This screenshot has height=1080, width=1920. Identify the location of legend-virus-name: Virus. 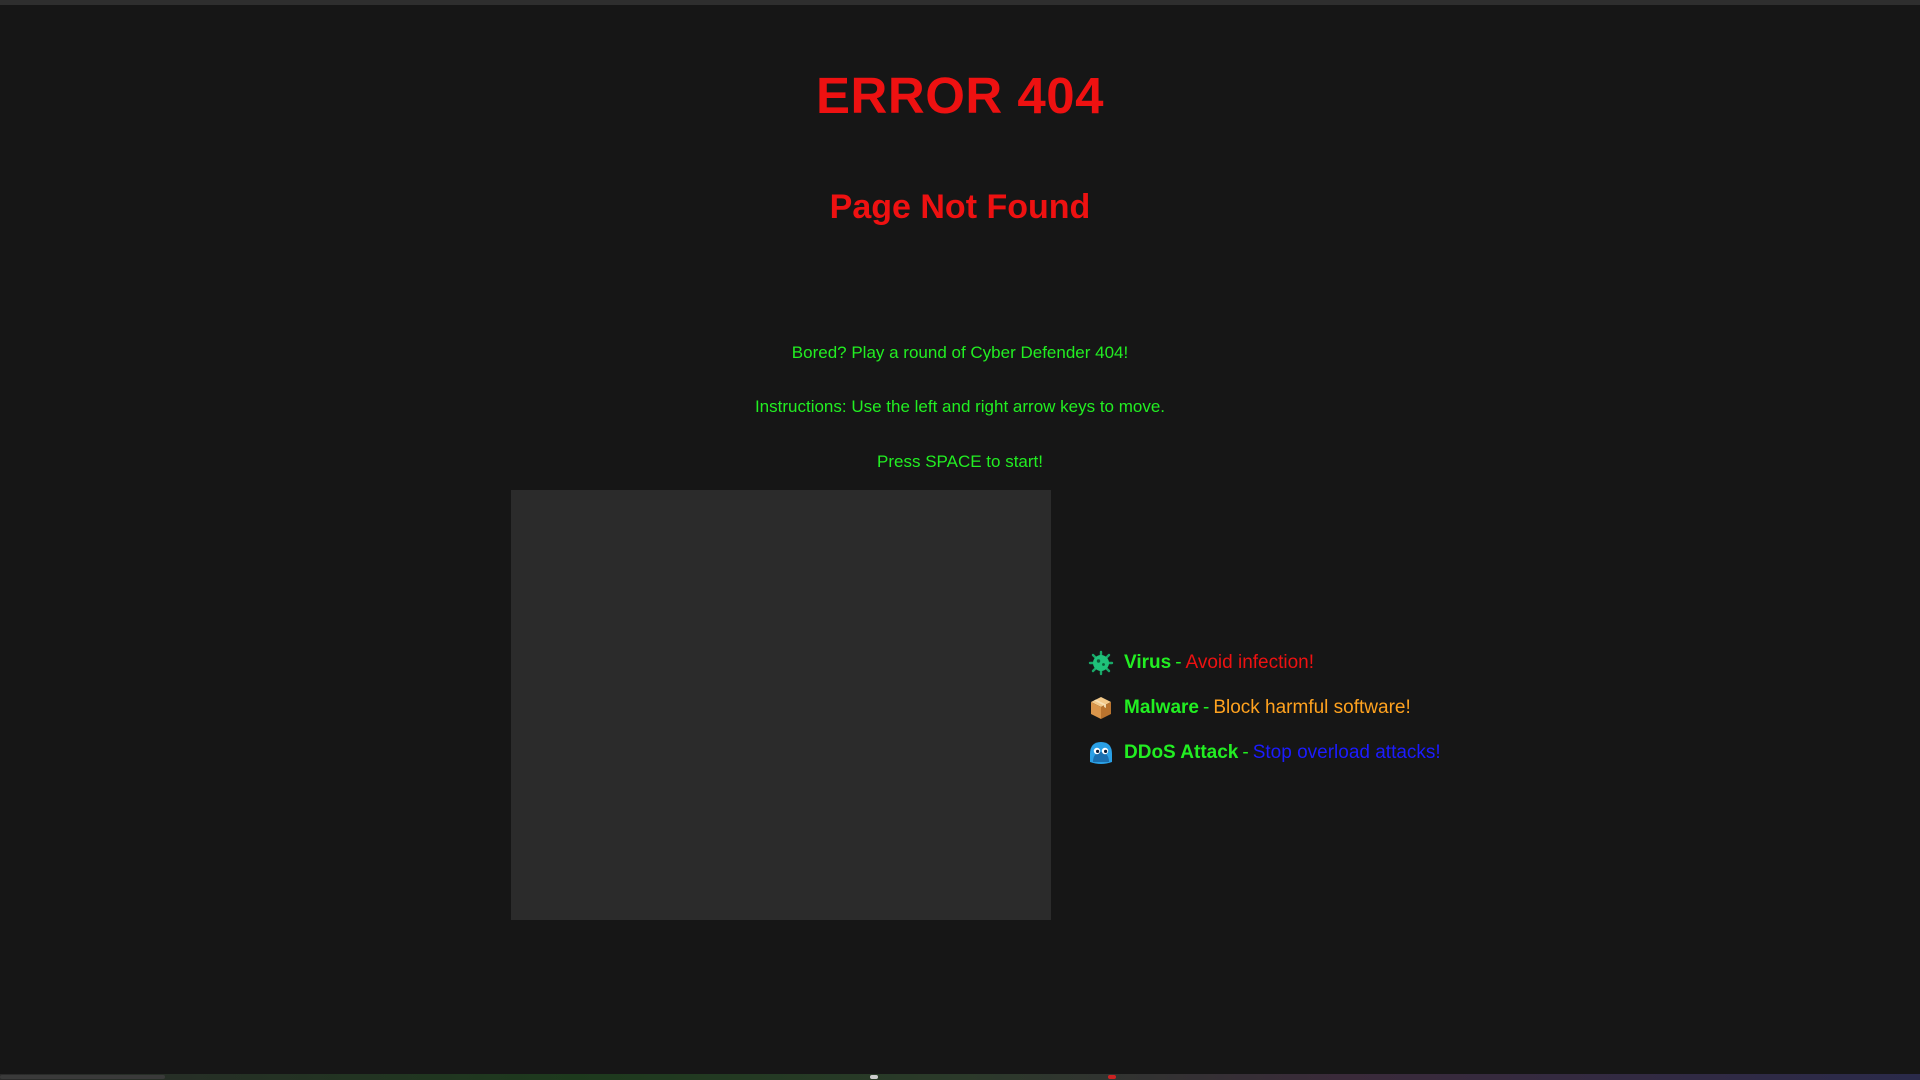
(1148, 662).